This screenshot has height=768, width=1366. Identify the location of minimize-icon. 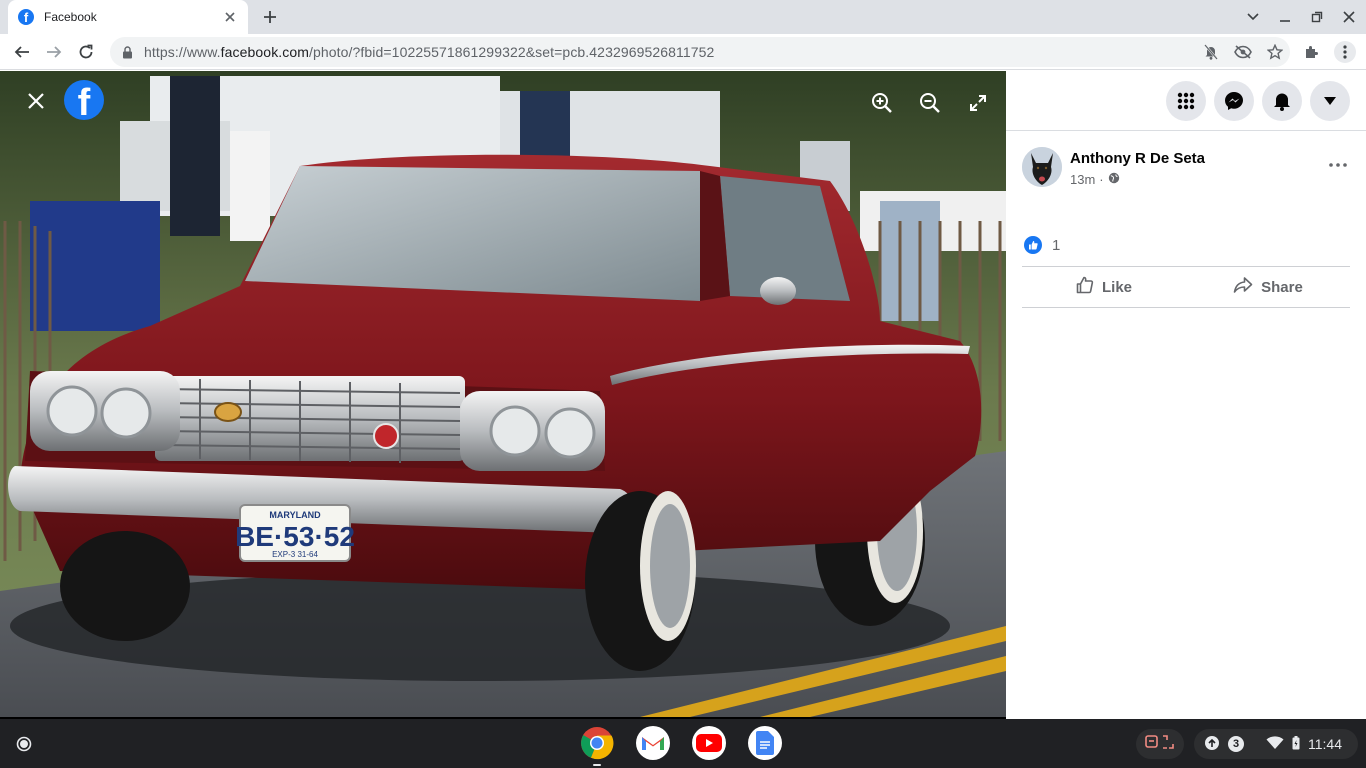
(1285, 17).